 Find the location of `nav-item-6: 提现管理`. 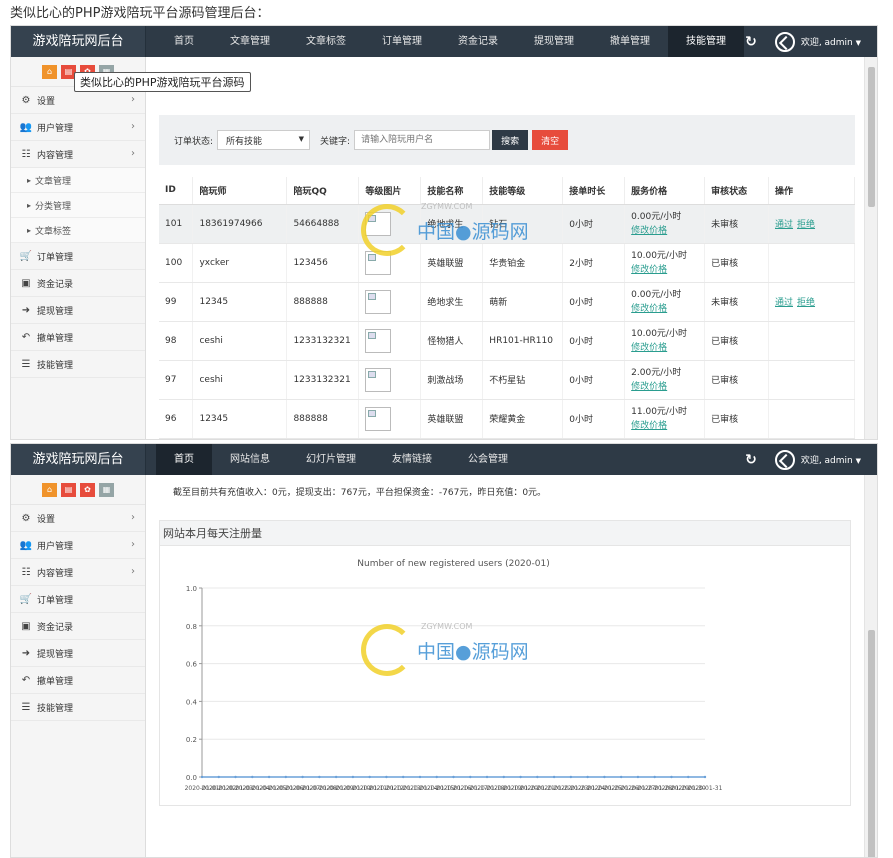

nav-item-6: 提现管理 is located at coordinates (554, 41).